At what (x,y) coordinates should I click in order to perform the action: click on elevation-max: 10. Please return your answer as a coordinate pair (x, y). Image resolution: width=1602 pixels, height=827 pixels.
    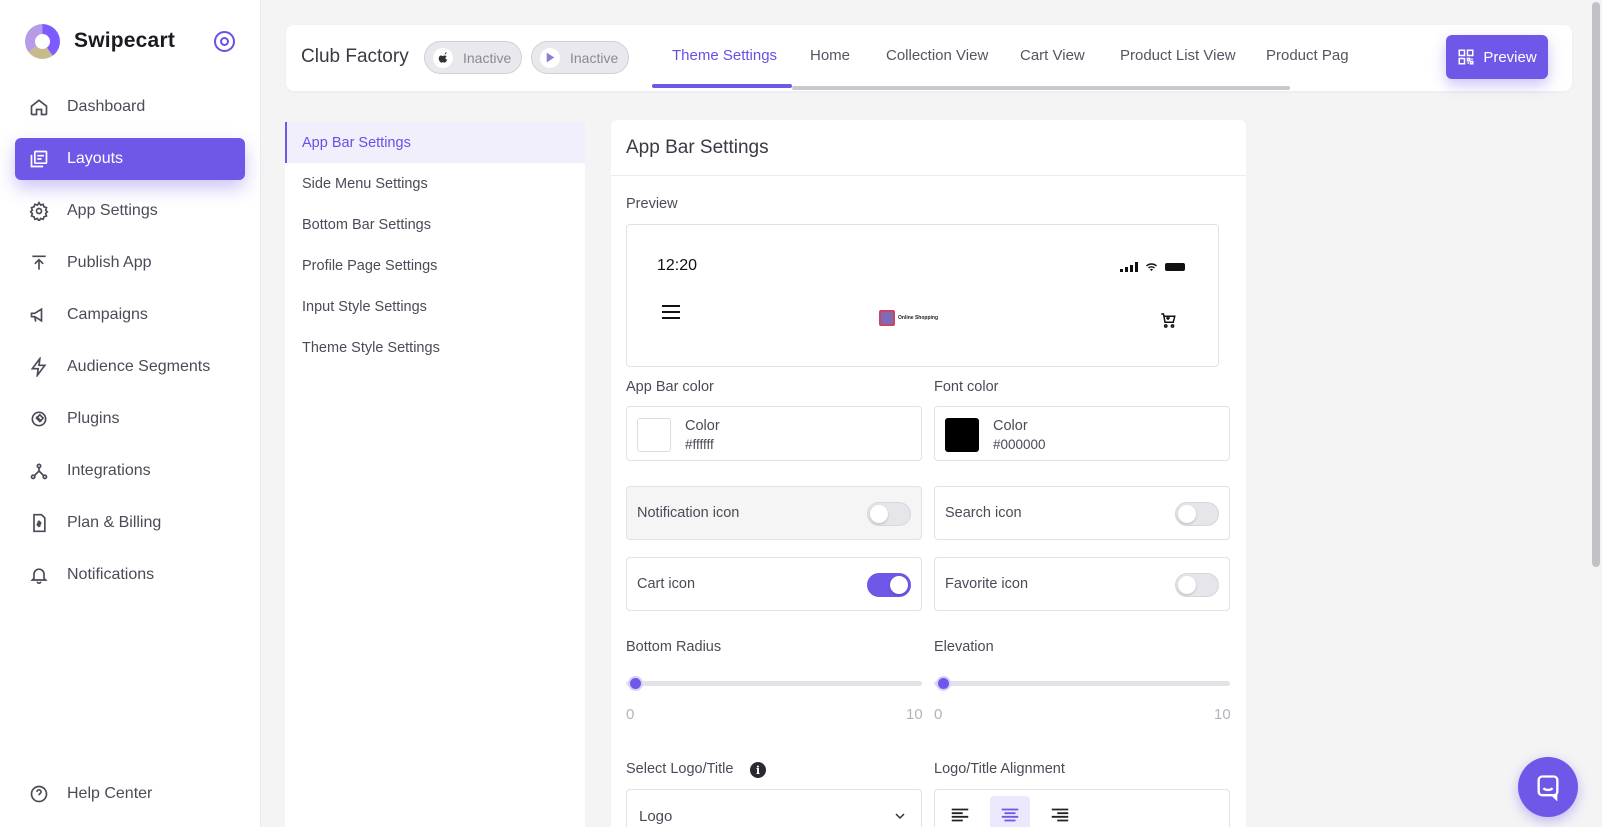
    Looking at the image, I should click on (1222, 714).